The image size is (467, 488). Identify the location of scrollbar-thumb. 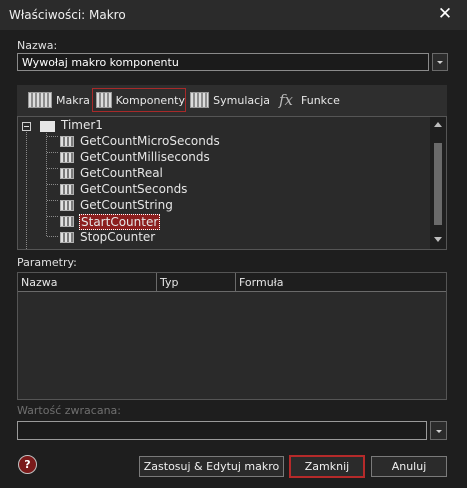
(438, 184).